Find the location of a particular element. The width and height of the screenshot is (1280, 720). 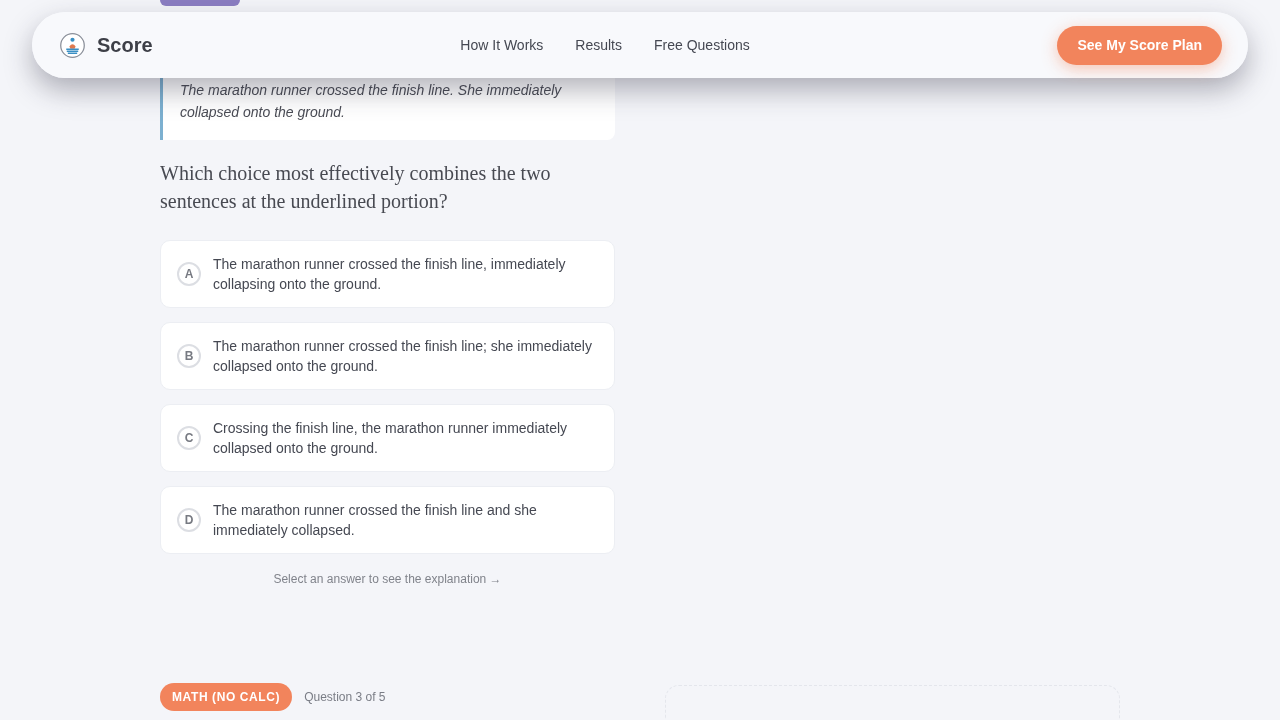

answer-option: C Crossing the finish line, the marathon runner immediately collapsed onto the ground. is located at coordinates (387, 438).